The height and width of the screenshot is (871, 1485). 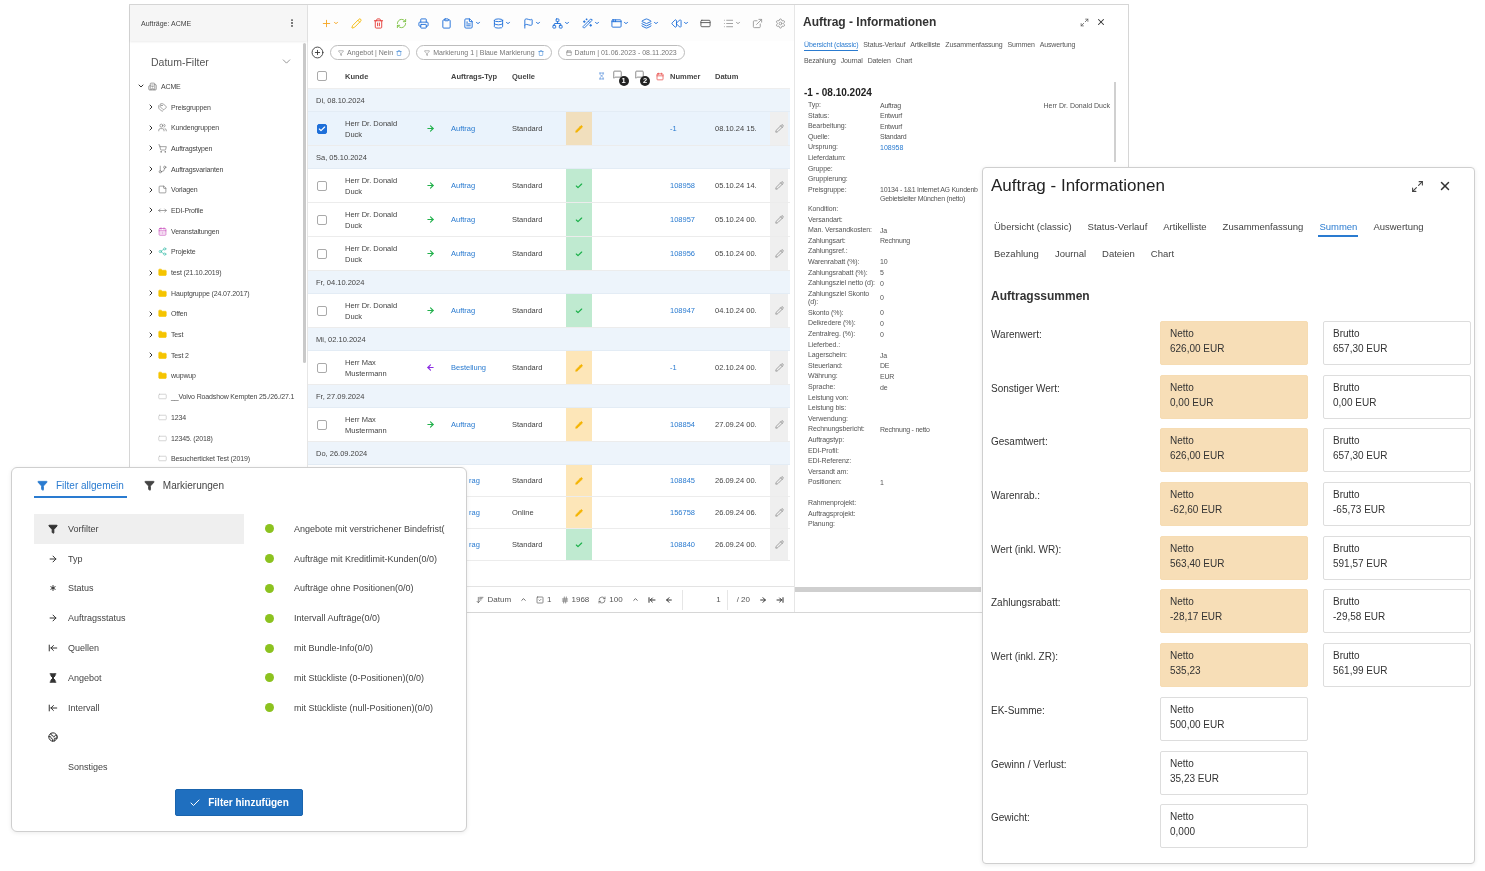 What do you see at coordinates (363, 588) in the screenshot?
I see `prefilter-option: Aufträge ohne Positionen(0/0)` at bounding box center [363, 588].